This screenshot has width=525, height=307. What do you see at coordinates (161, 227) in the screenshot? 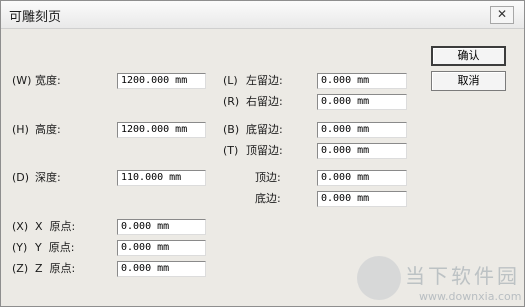
I see `x-origin-input: 0.000 mm` at bounding box center [161, 227].